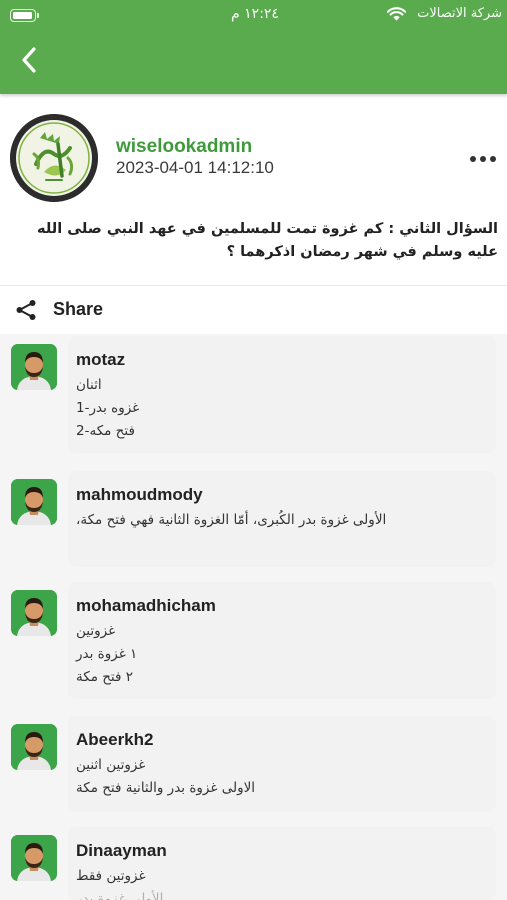 The width and height of the screenshot is (507, 900). Describe the element at coordinates (282, 863) in the screenshot. I see `comment-bubble: Dinaayman غزوتين فقط الأولى غزوة بدر` at that location.